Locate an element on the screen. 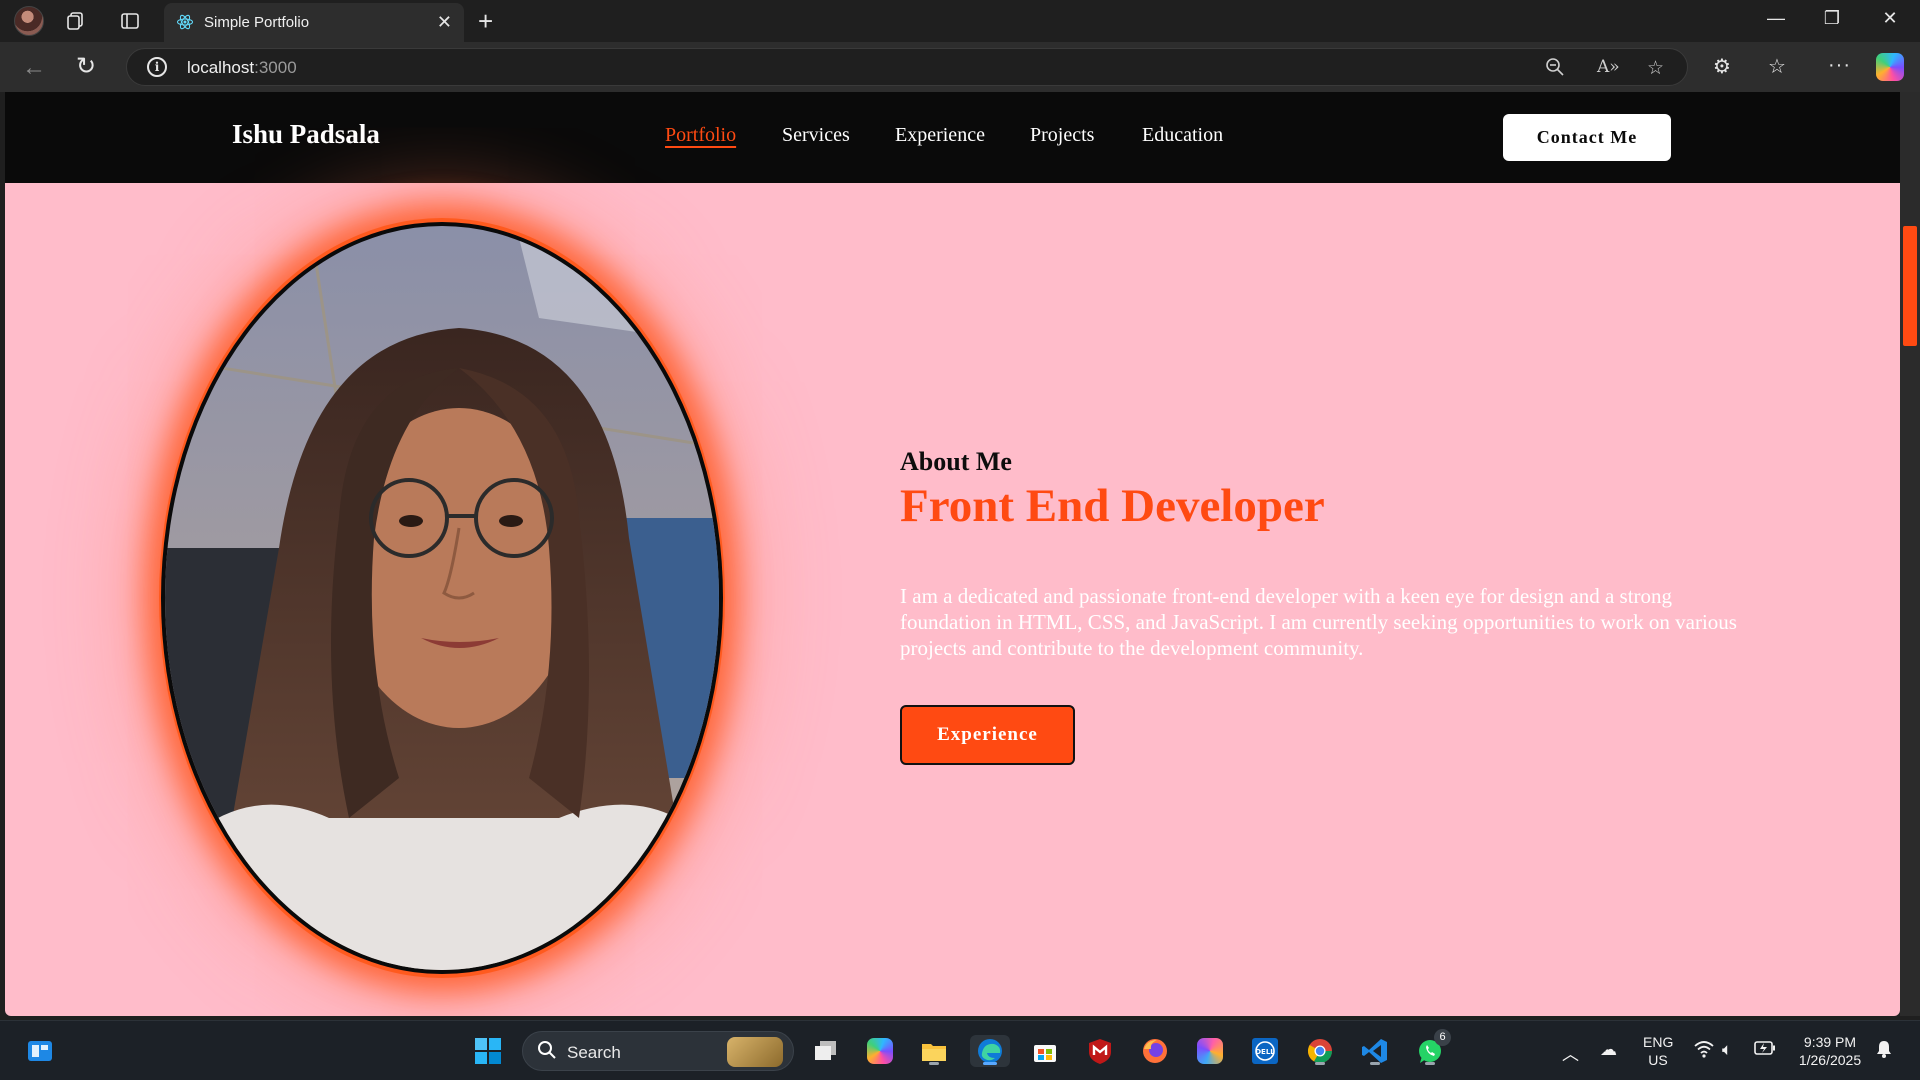 The height and width of the screenshot is (1080, 1920). window-close-icon: ✕ is located at coordinates (1890, 18).